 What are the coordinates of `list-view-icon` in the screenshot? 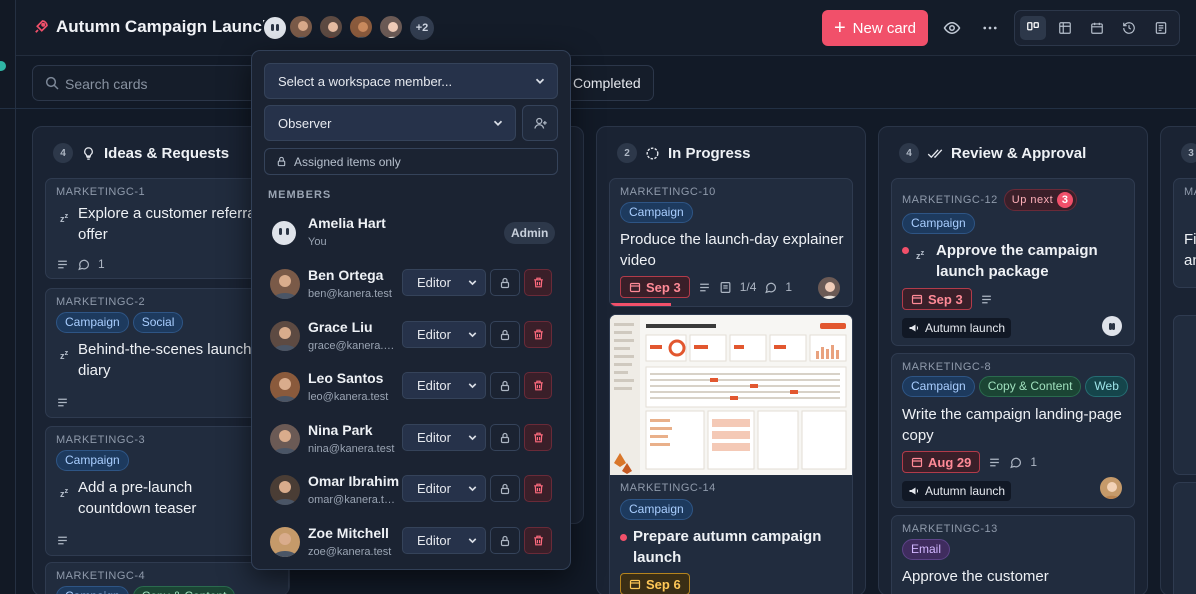 It's located at (1161, 28).